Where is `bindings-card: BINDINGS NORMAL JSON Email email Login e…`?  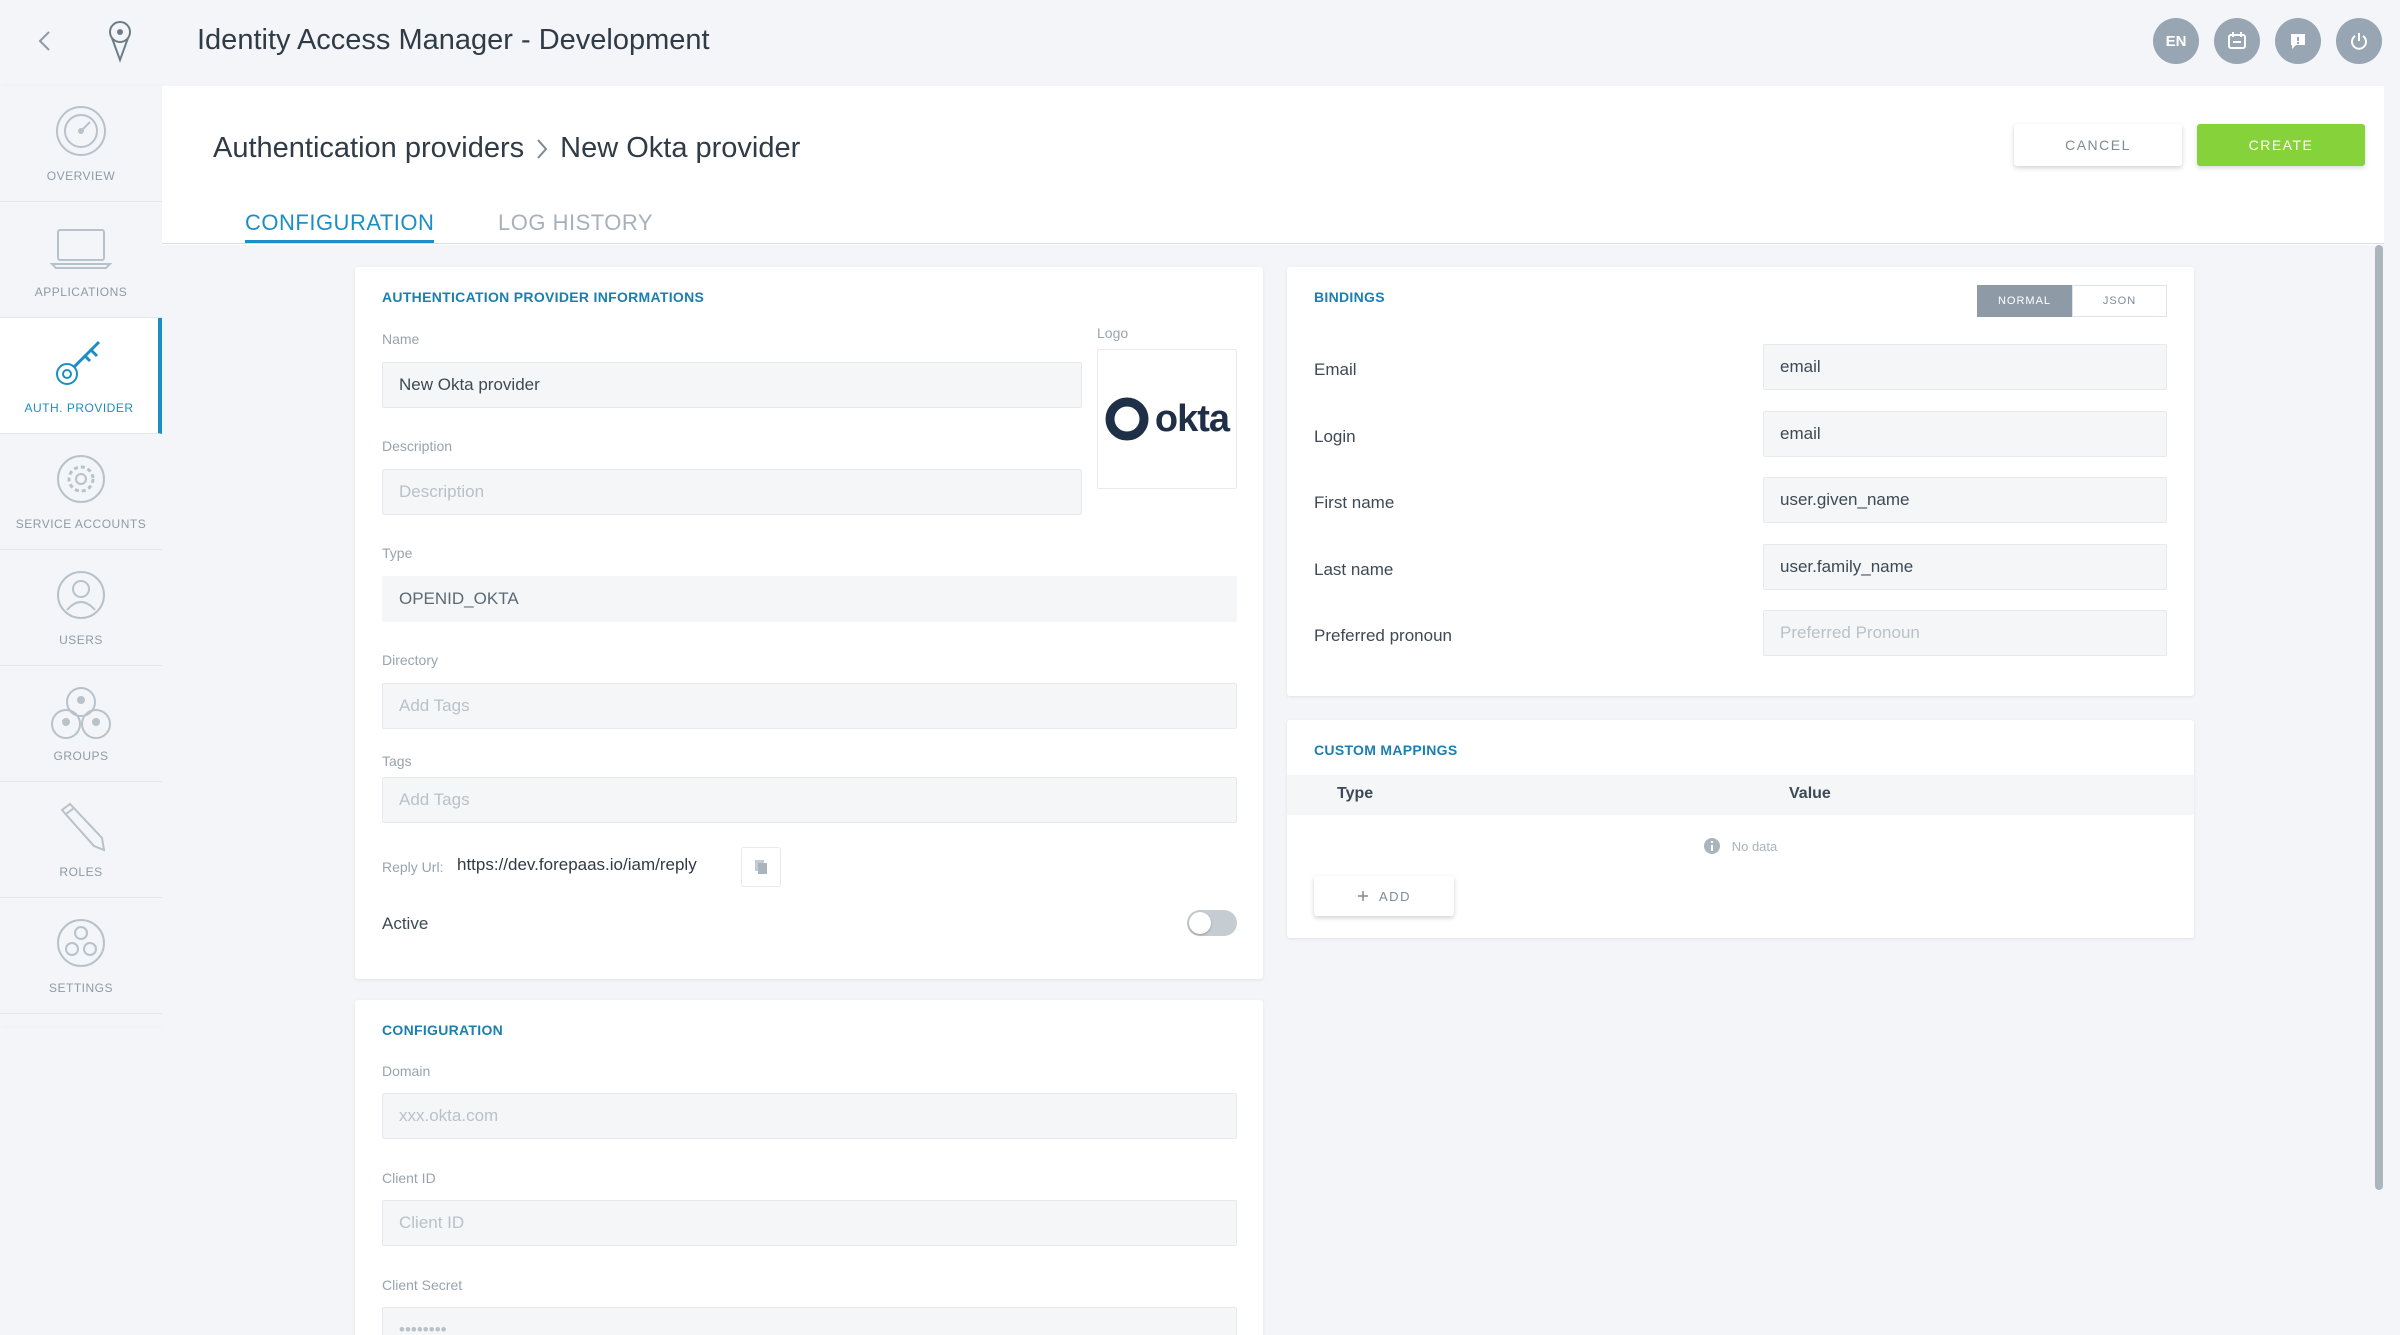
bindings-card: BINDINGS NORMAL JSON Email email Login e… is located at coordinates (1740, 481).